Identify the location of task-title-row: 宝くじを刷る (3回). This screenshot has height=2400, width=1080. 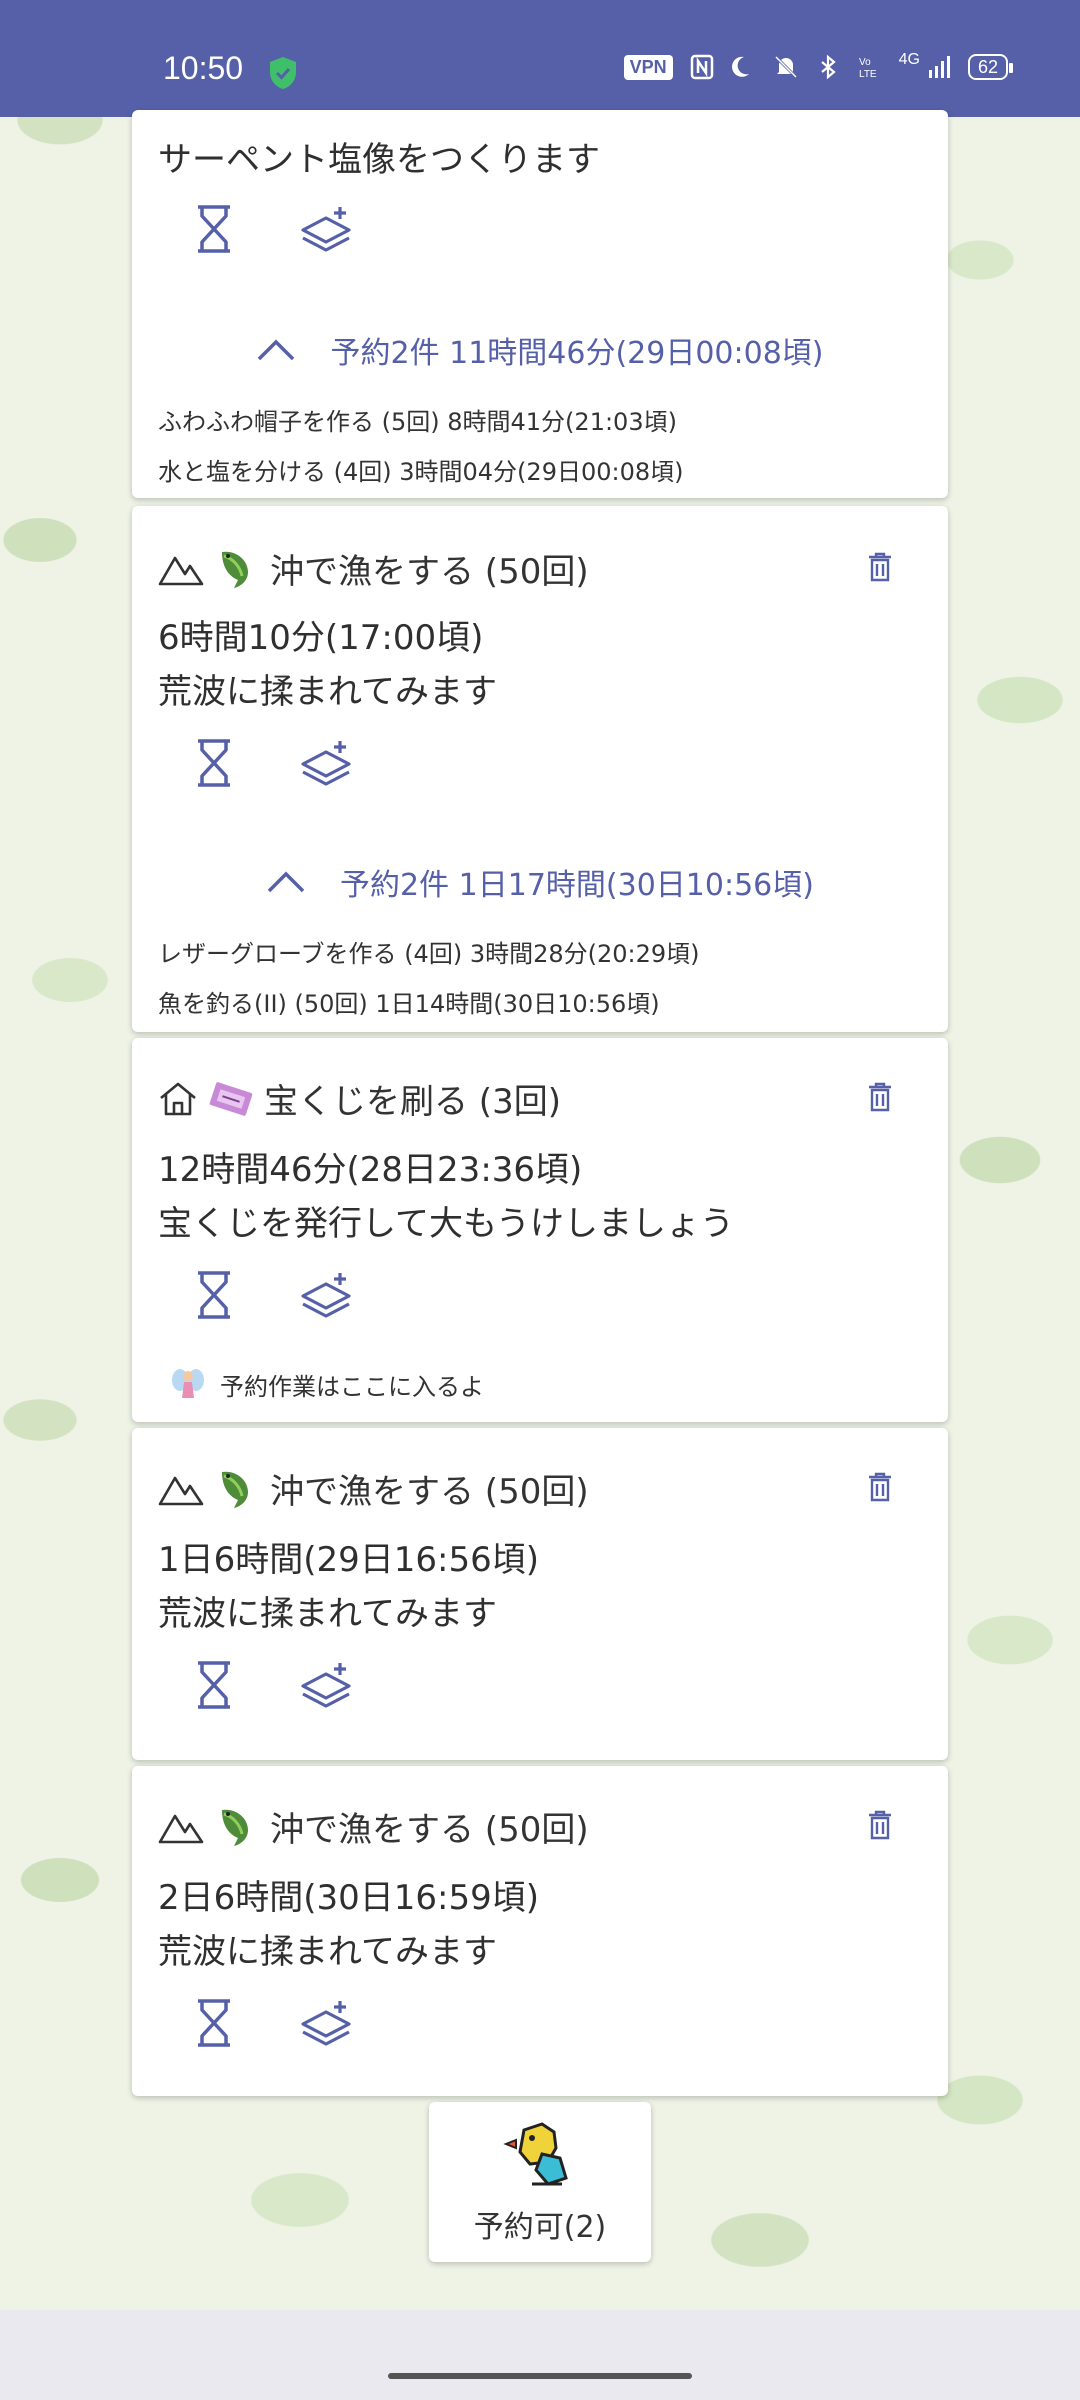
(359, 1098).